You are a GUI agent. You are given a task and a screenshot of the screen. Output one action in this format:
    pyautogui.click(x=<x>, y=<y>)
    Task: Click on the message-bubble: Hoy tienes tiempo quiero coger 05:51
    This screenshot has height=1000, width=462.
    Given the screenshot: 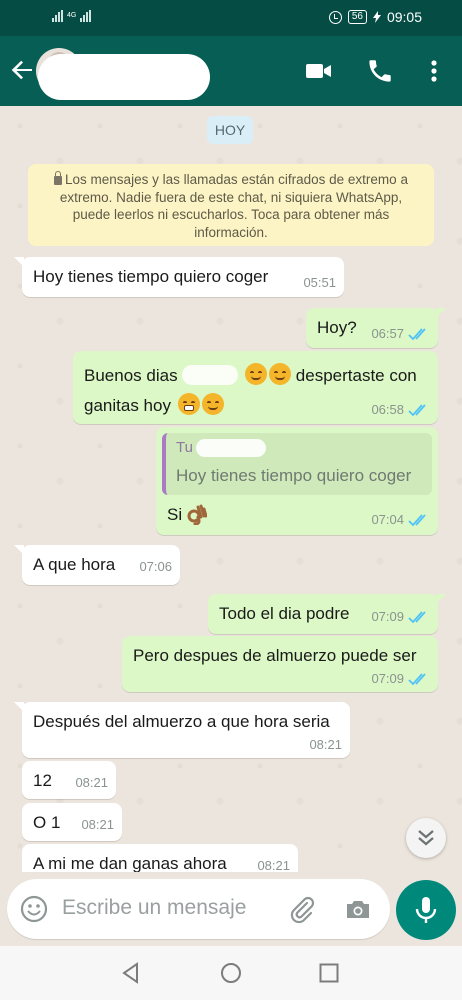 What is the action you would take?
    pyautogui.click(x=179, y=277)
    